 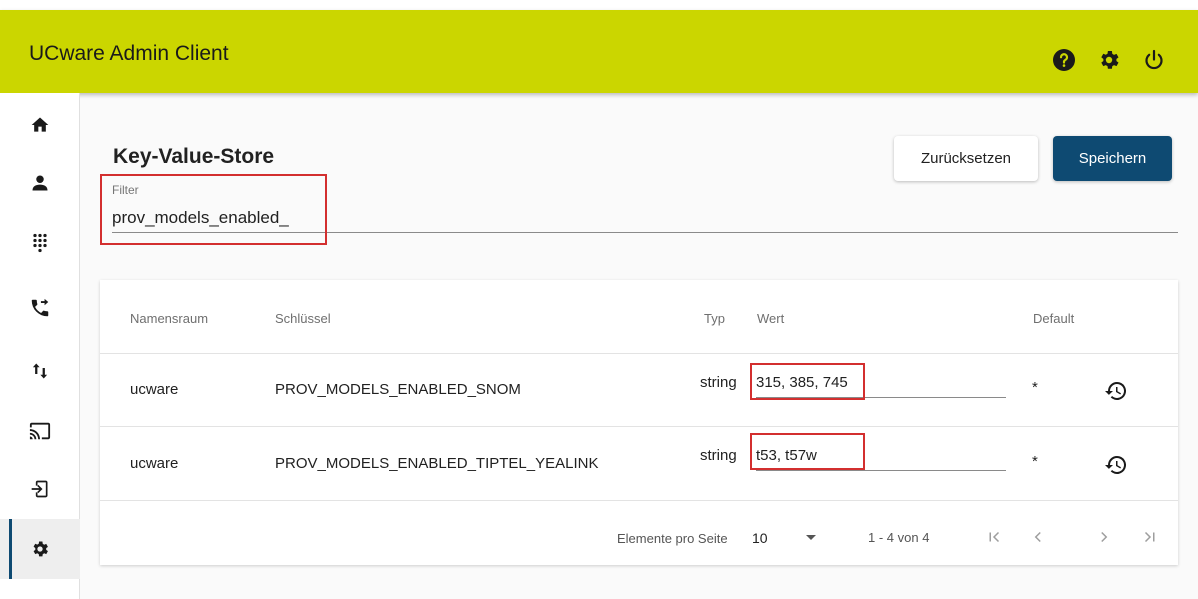 What do you see at coordinates (169, 318) in the screenshot?
I see `column-header-namespace: Namensraum` at bounding box center [169, 318].